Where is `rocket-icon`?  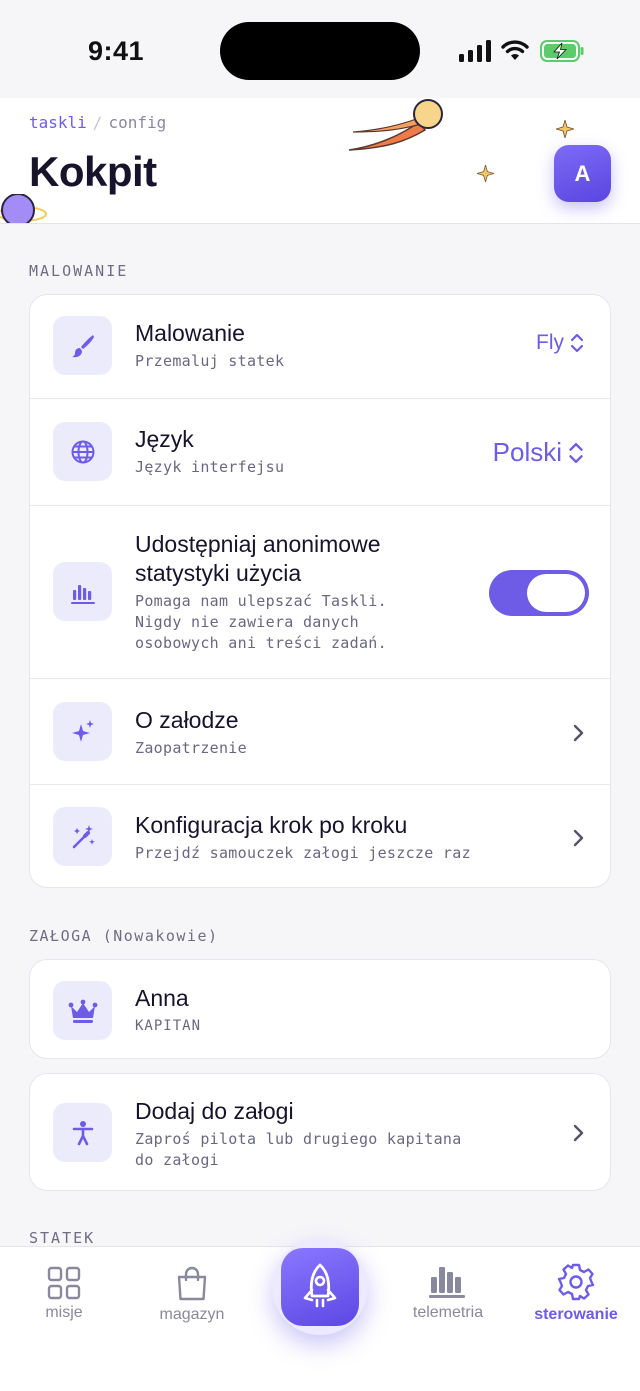
rocket-icon is located at coordinates (320, 1285).